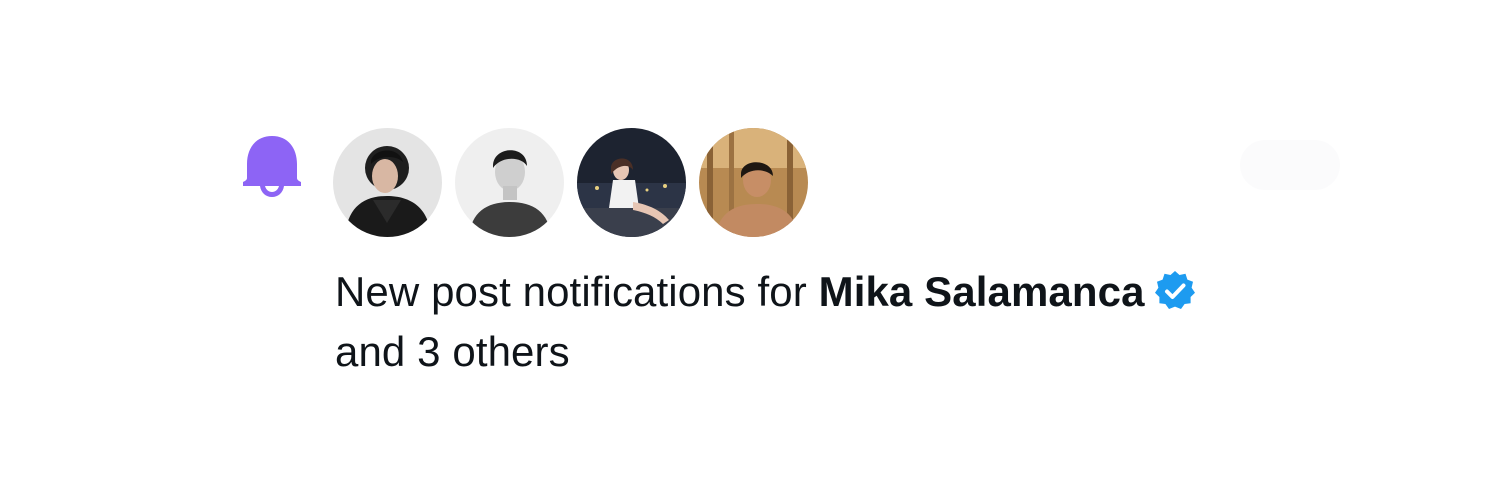 Image resolution: width=1500 pixels, height=499 pixels. I want to click on bell-icon, so click(272, 166).